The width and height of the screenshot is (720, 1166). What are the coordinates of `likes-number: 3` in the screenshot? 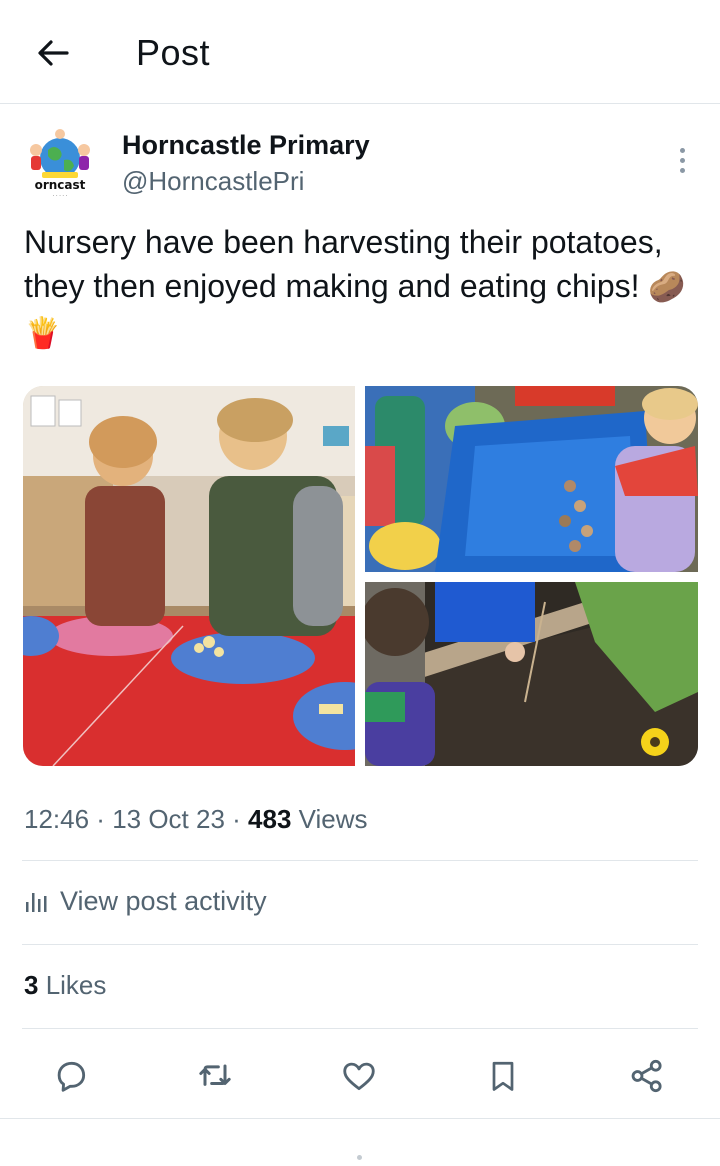 It's located at (31, 985).